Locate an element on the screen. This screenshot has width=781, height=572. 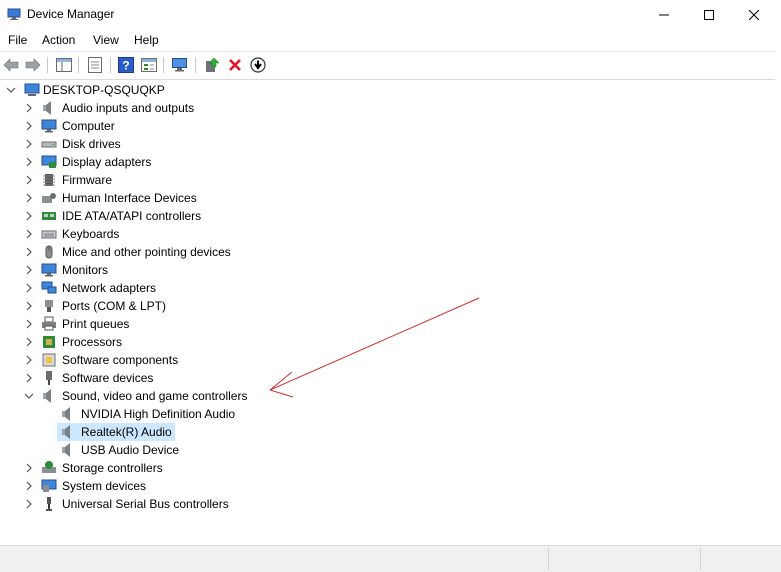
status-bar is located at coordinates (390, 558).